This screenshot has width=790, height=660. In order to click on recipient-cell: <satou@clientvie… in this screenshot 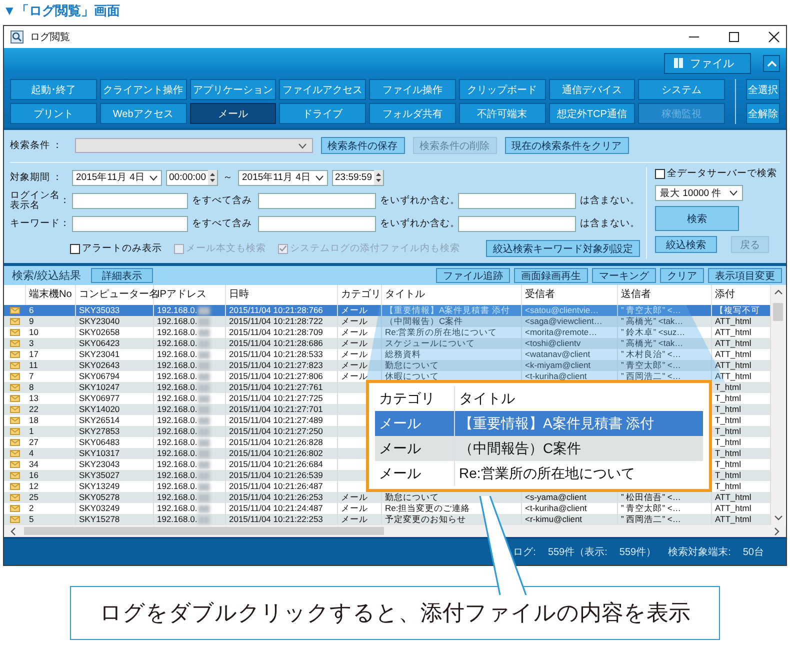, I will do `click(562, 310)`.